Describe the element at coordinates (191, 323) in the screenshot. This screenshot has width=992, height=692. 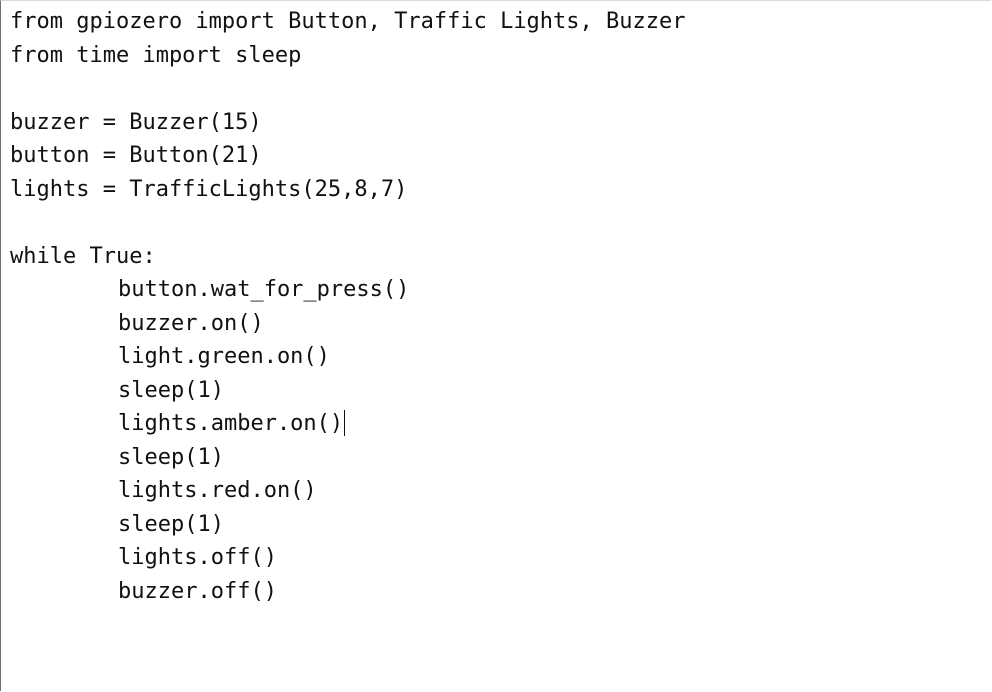
I see `code-line-text: buzzer.on()` at that location.